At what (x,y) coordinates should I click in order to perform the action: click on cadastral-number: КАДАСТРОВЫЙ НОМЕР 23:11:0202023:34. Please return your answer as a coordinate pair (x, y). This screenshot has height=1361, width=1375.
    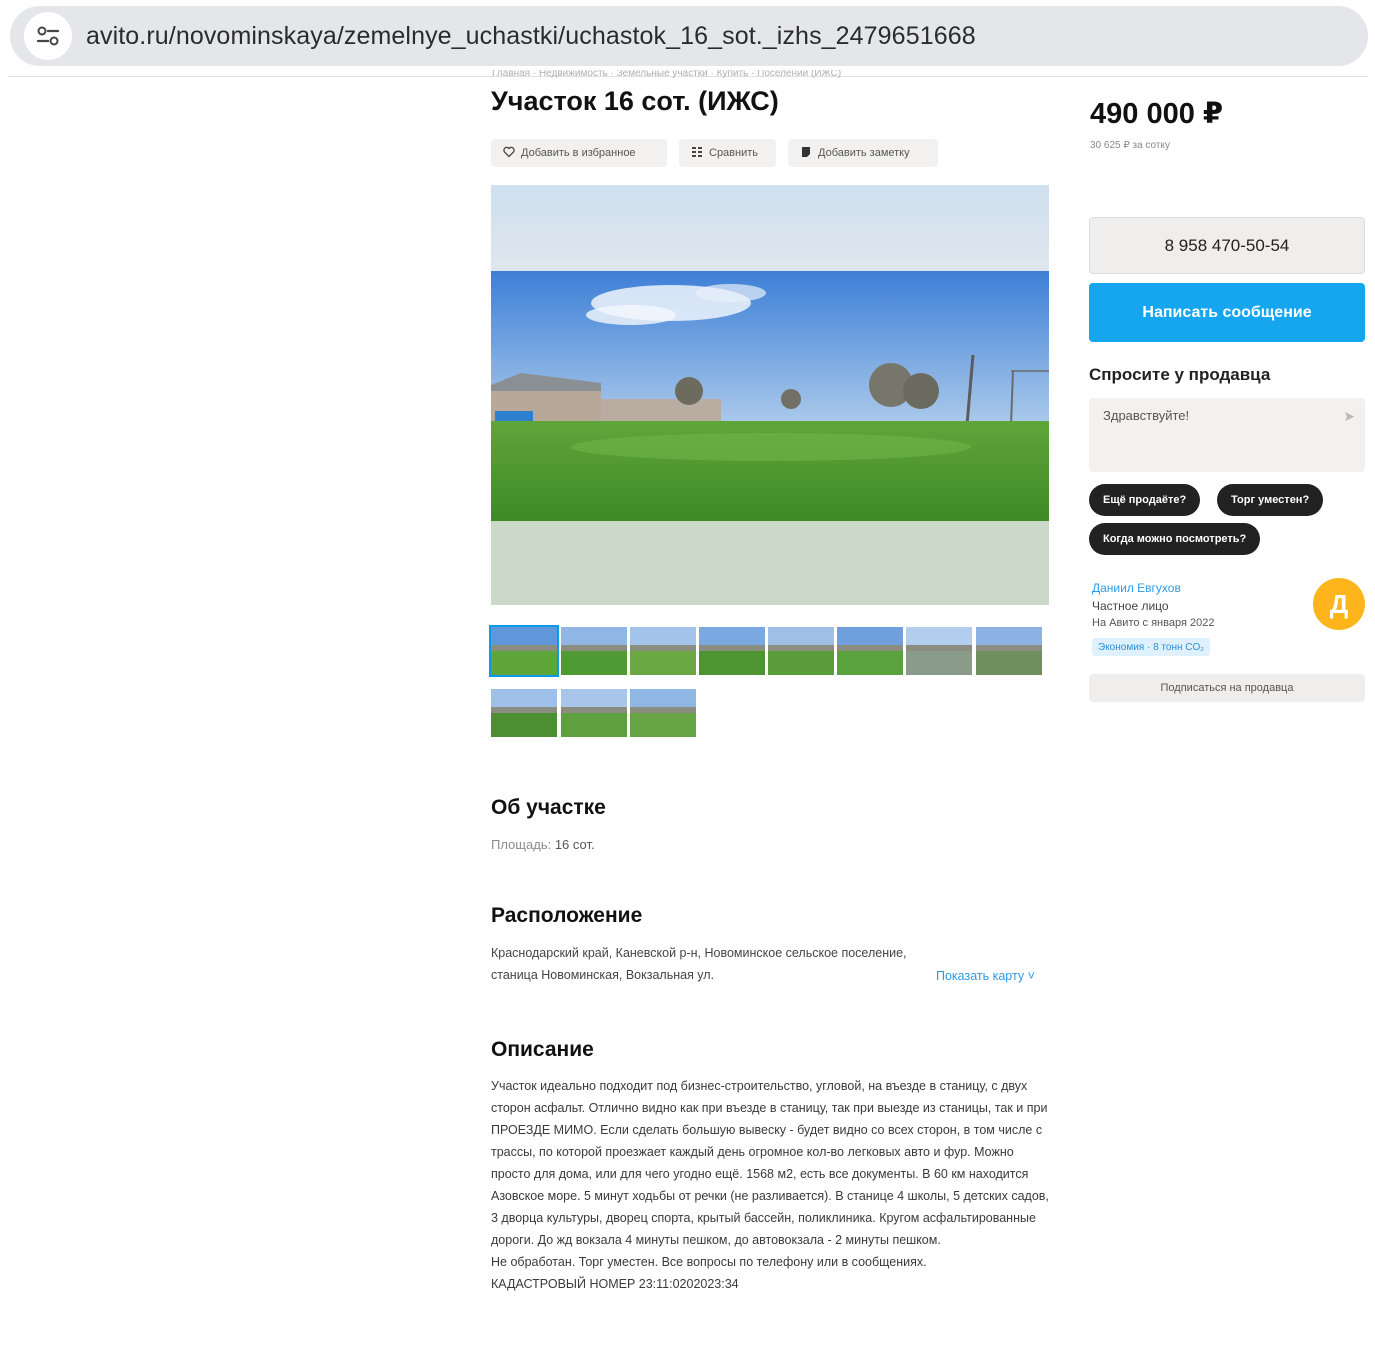
    Looking at the image, I should click on (615, 1284).